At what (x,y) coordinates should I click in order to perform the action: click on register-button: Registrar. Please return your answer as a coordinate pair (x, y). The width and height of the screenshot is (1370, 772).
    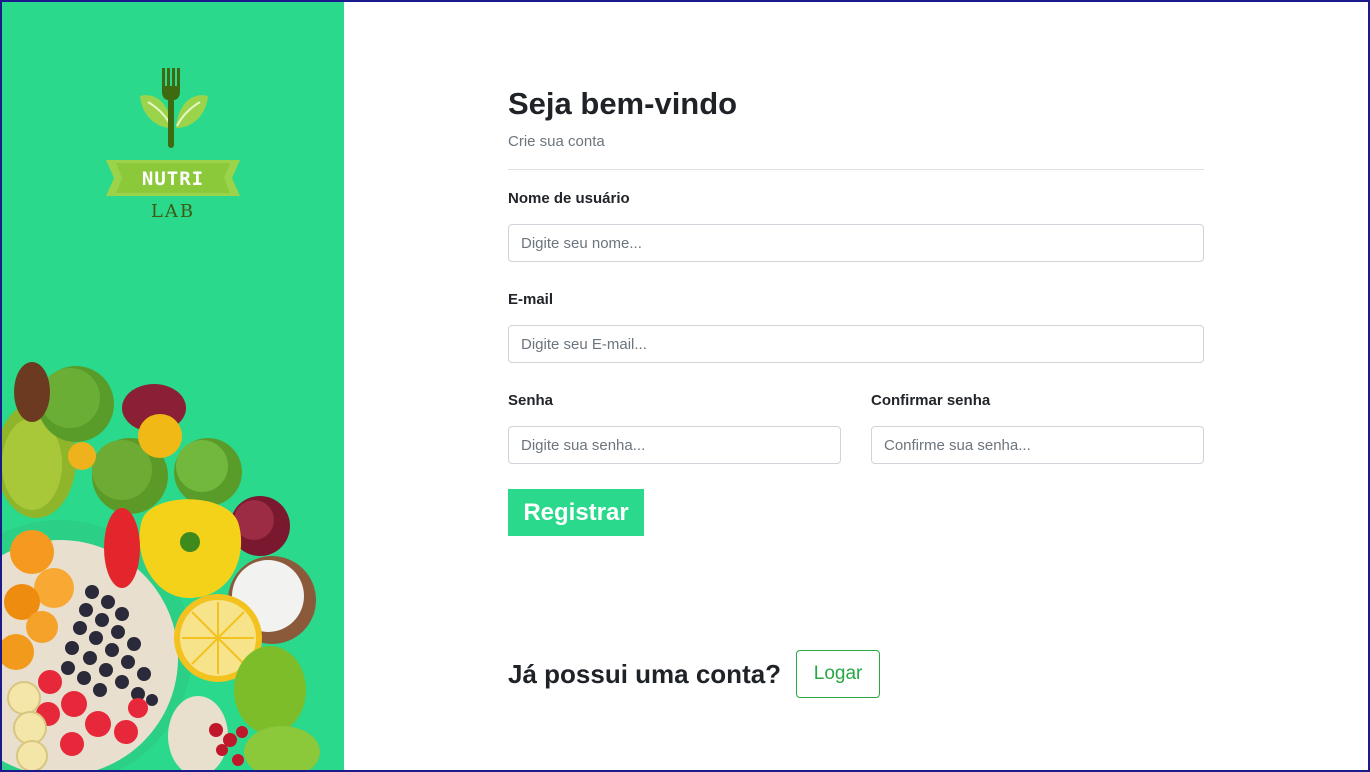
    Looking at the image, I should click on (576, 512).